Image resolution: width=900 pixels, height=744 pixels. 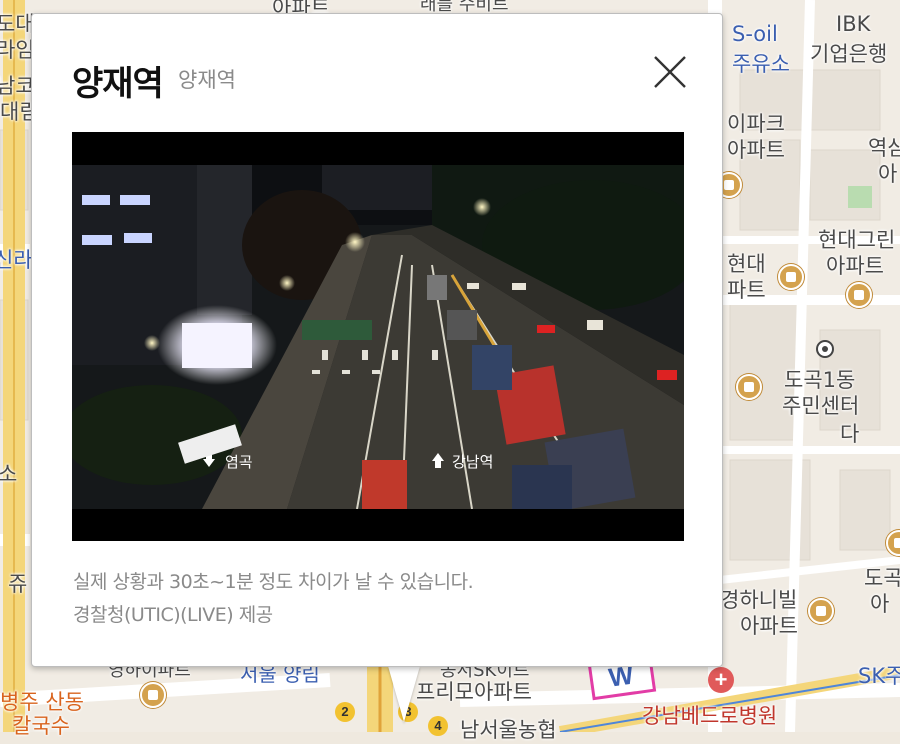 What do you see at coordinates (438, 726) in the screenshot?
I see `subway-exit-4-icon: 4` at bounding box center [438, 726].